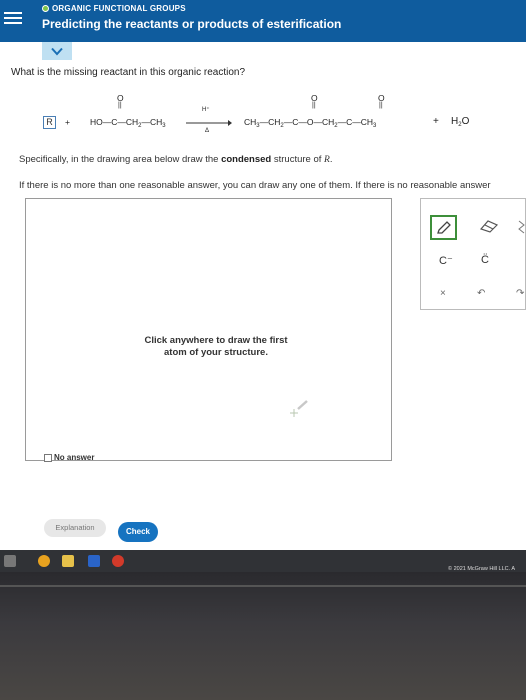  What do you see at coordinates (460, 122) in the screenshot?
I see `water-product: H2O` at bounding box center [460, 122].